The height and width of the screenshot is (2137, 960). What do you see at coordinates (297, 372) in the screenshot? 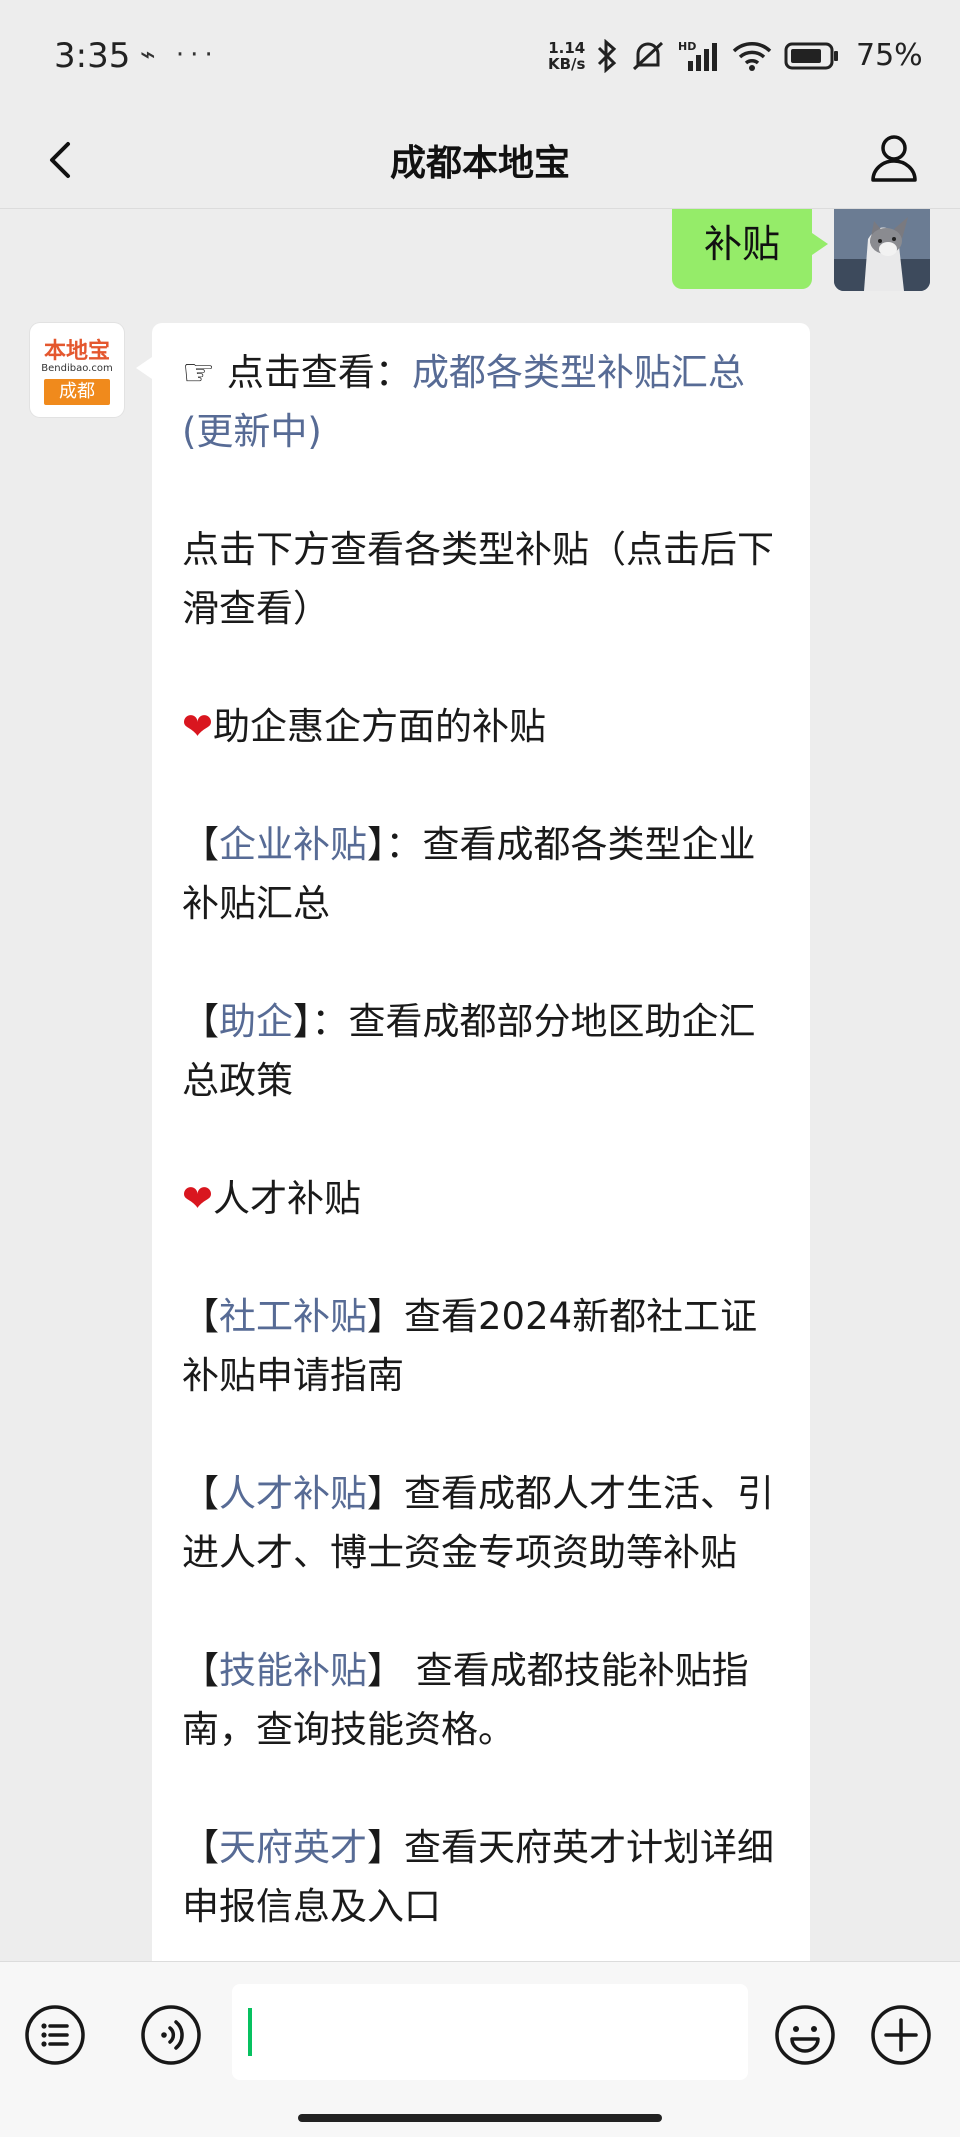
I see `summary-prefix: ☞ 点击查看：` at bounding box center [297, 372].